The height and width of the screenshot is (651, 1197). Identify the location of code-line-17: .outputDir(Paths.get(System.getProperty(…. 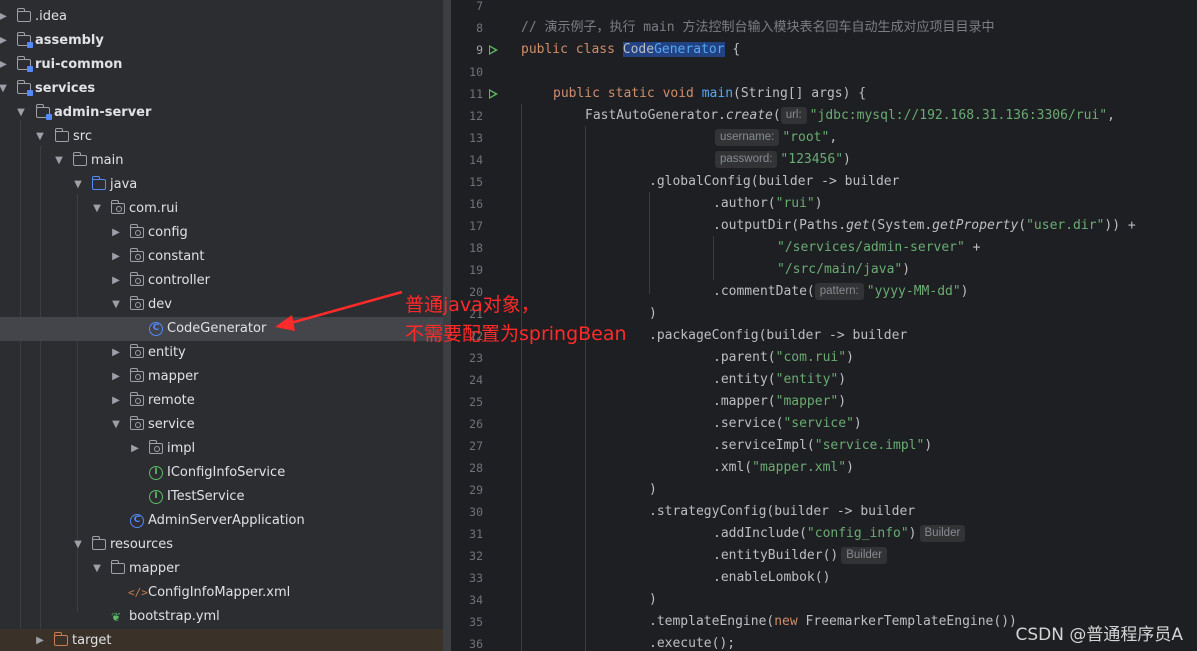
(924, 226).